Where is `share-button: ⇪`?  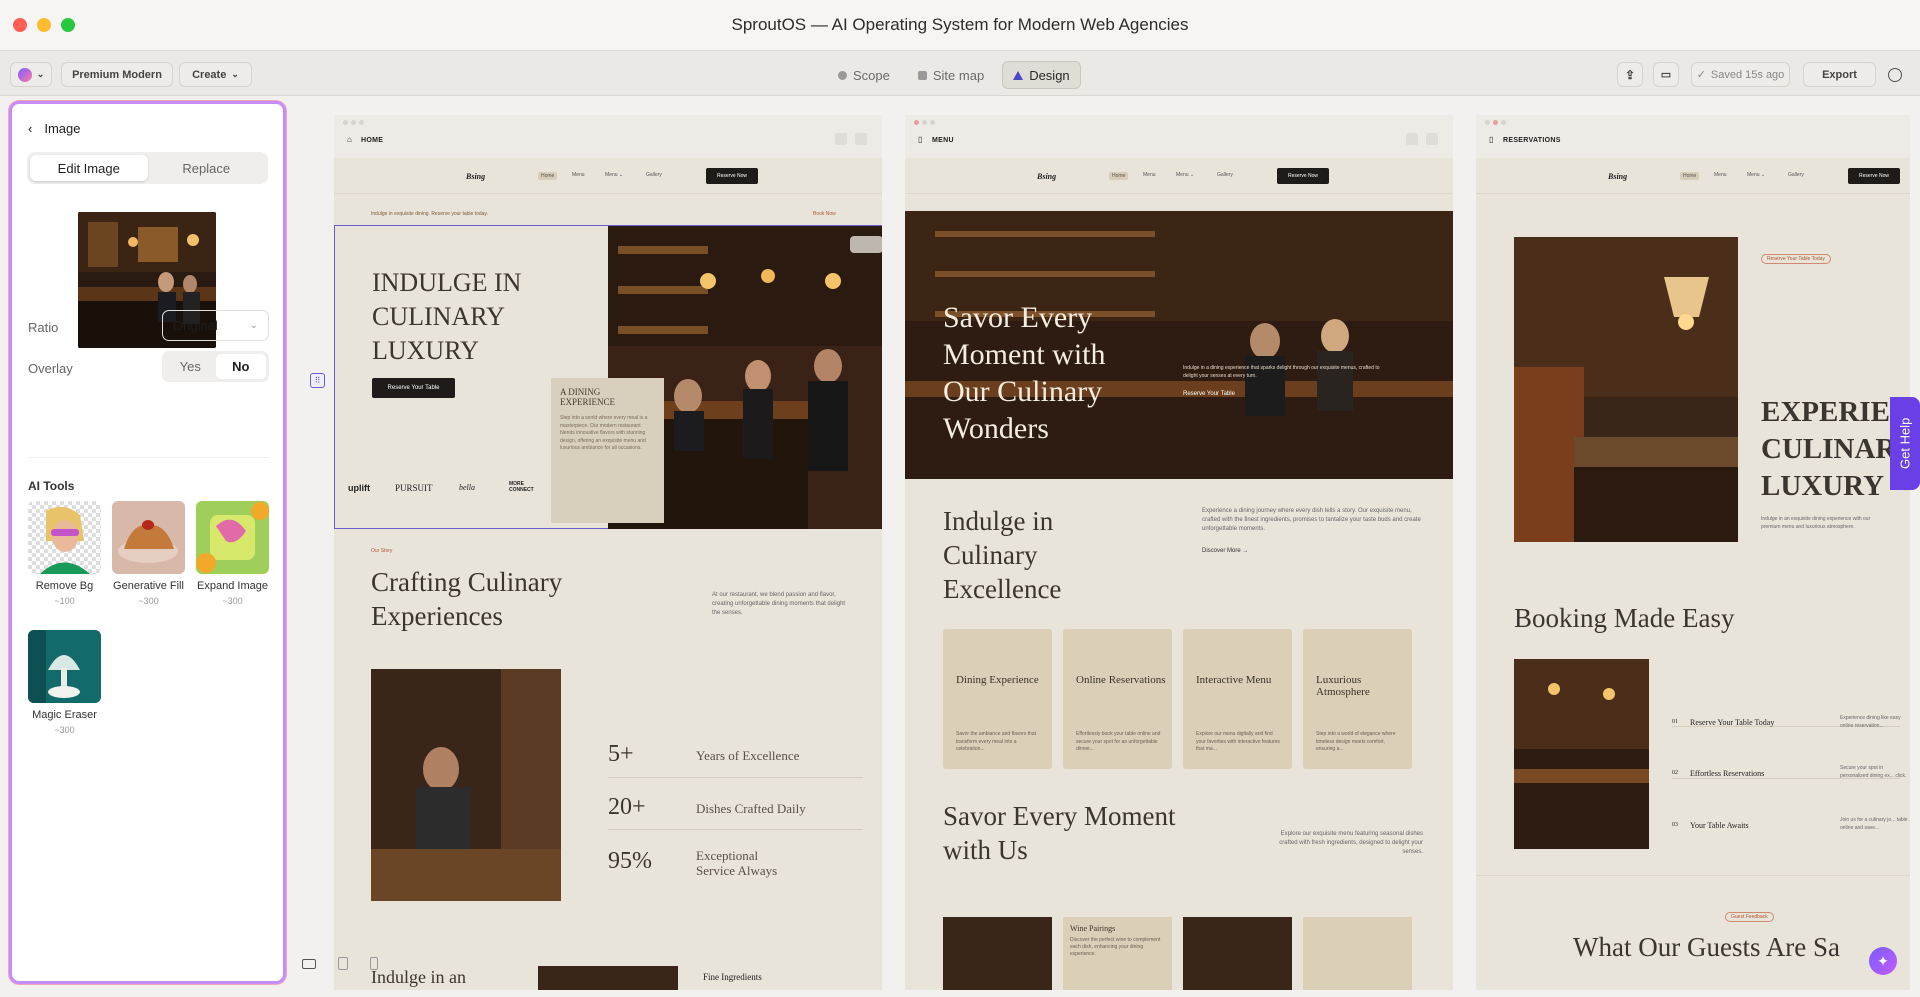
share-button: ⇪ is located at coordinates (1630, 74).